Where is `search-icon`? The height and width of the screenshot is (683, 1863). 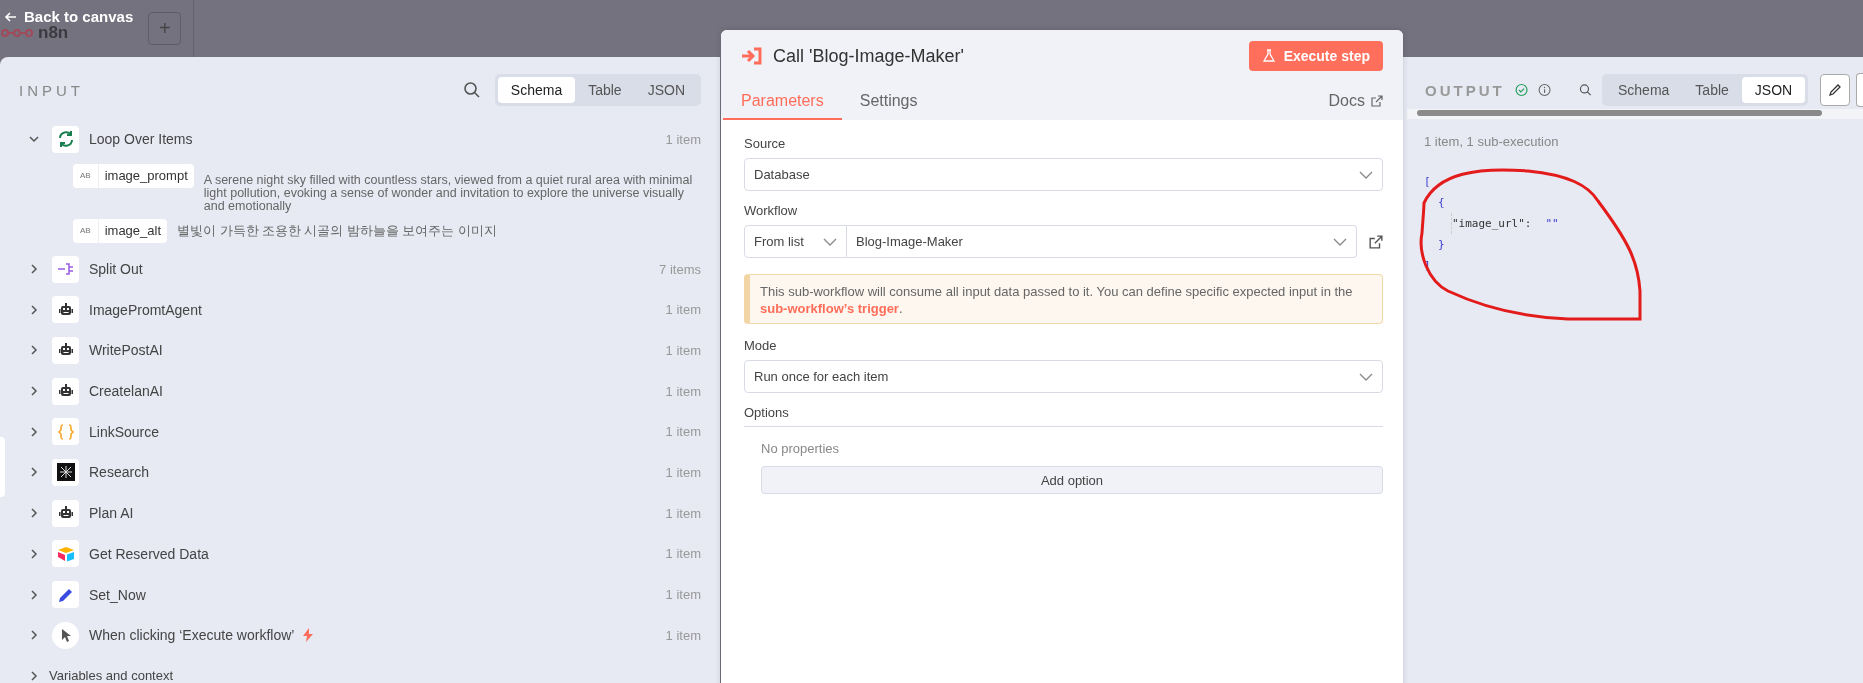 search-icon is located at coordinates (471, 90).